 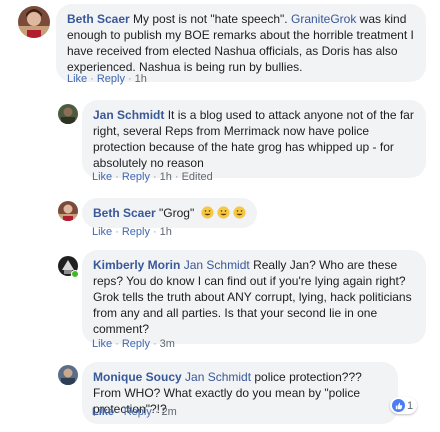 I want to click on reaction-count-badge: 1, so click(x=404, y=405).